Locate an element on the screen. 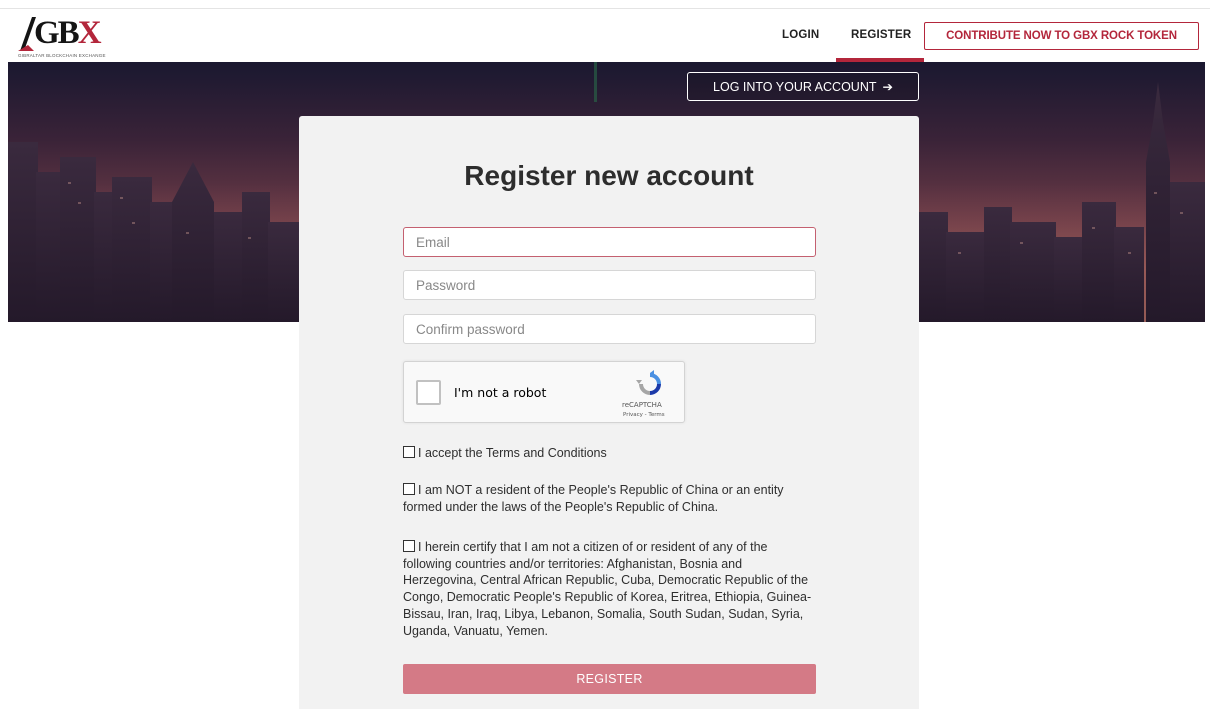 The height and width of the screenshot is (709, 1210). nav-login-link: LOGIN is located at coordinates (800, 35).